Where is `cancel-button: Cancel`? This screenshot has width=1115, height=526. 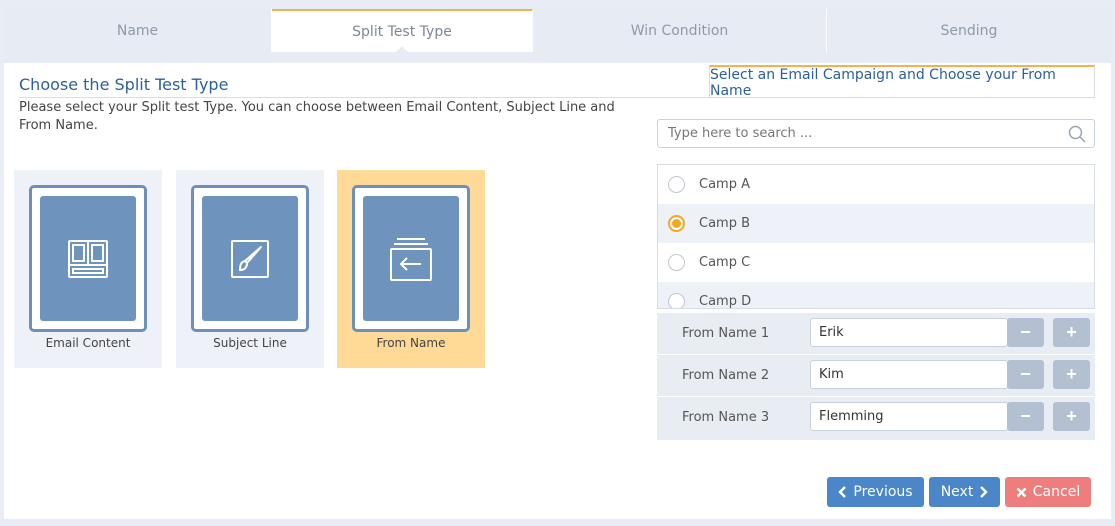 cancel-button: Cancel is located at coordinates (1048, 492).